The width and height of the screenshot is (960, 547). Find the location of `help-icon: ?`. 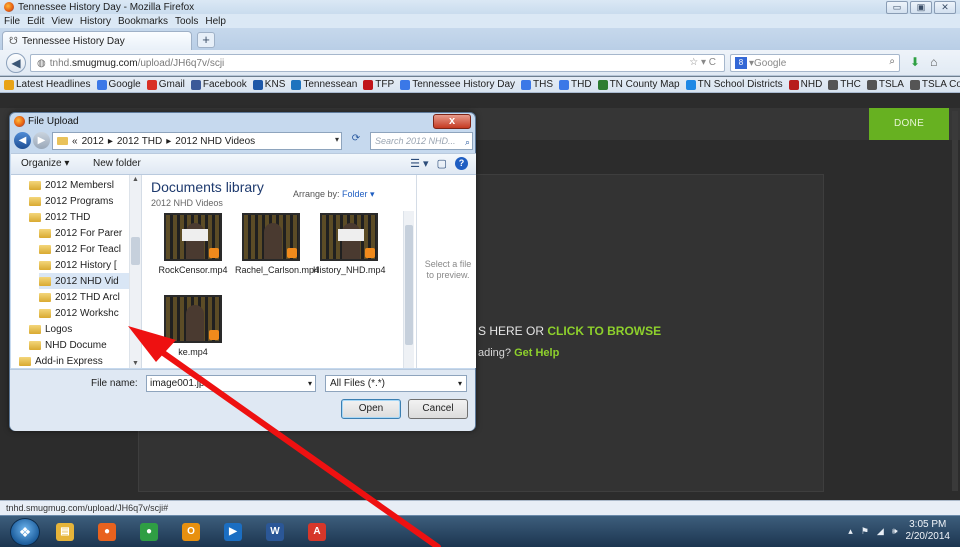

help-icon: ? is located at coordinates (461, 163).